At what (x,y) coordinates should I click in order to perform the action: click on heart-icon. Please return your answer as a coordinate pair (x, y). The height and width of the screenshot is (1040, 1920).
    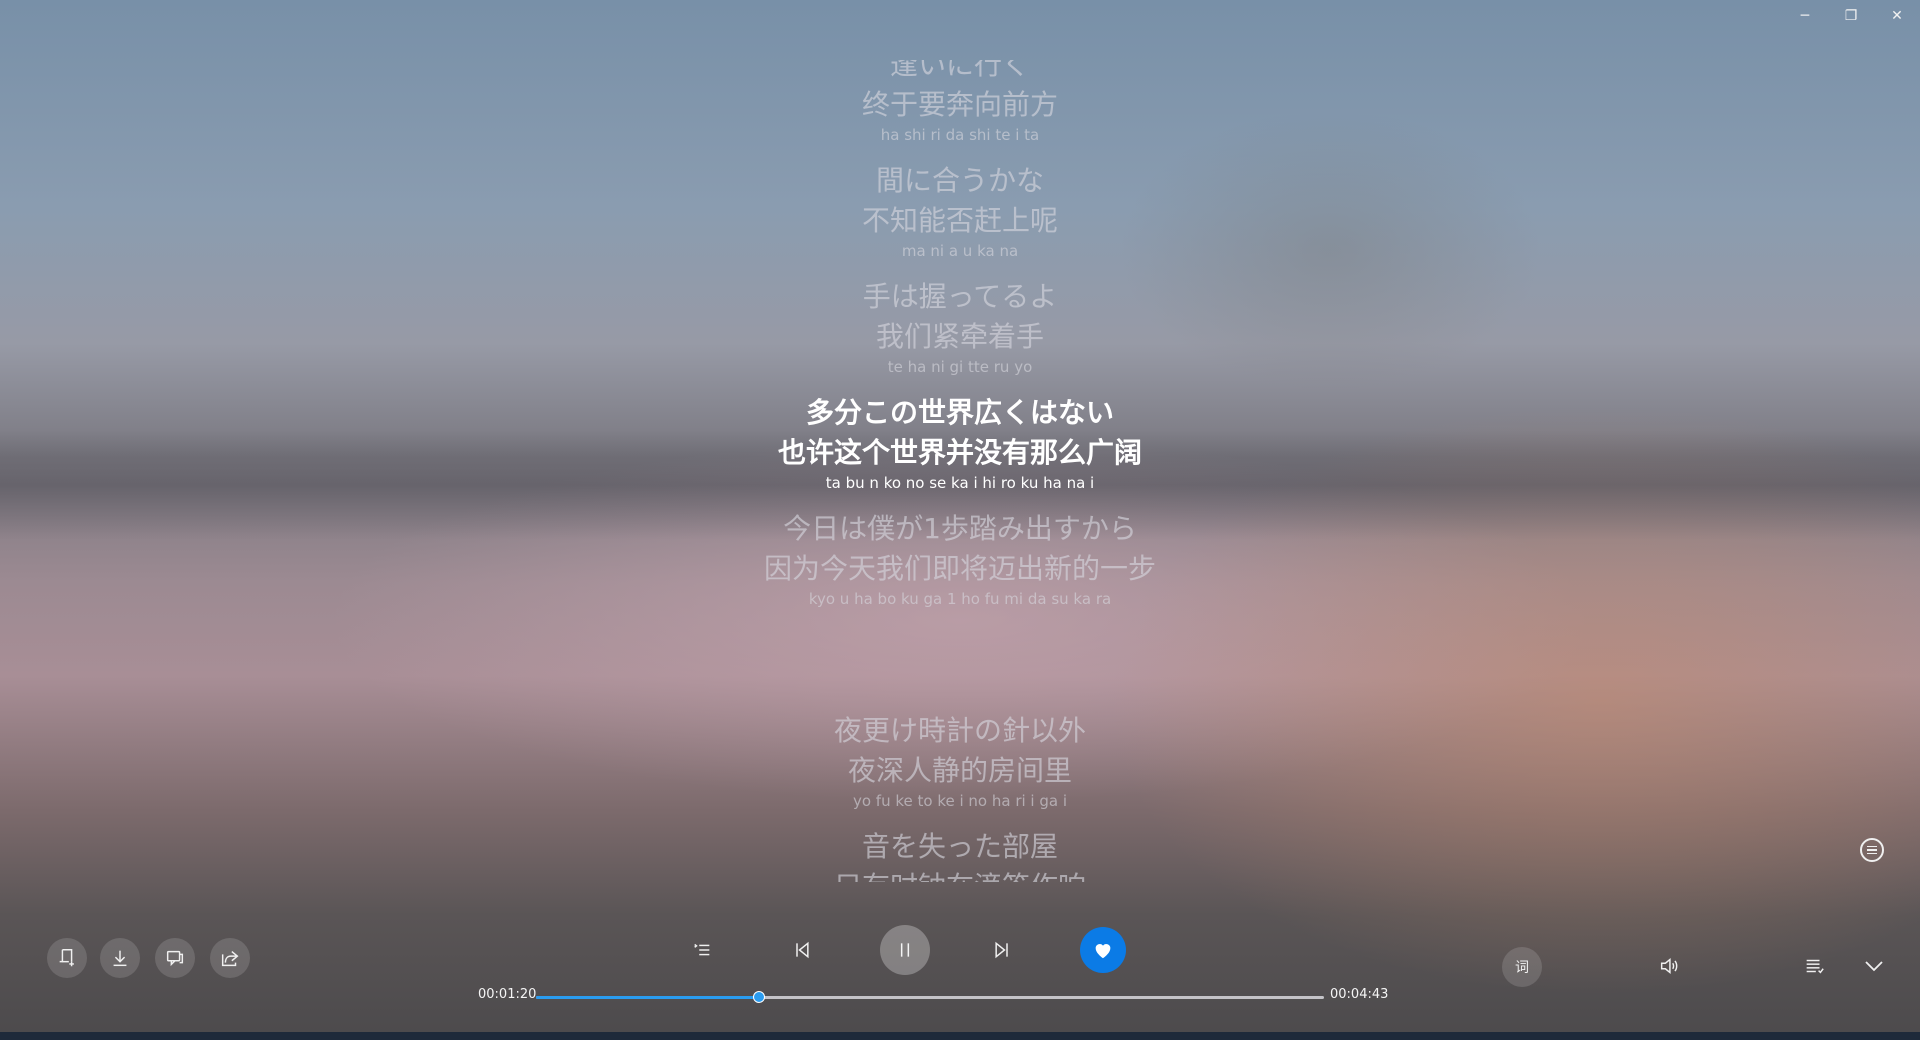
    Looking at the image, I should click on (1103, 951).